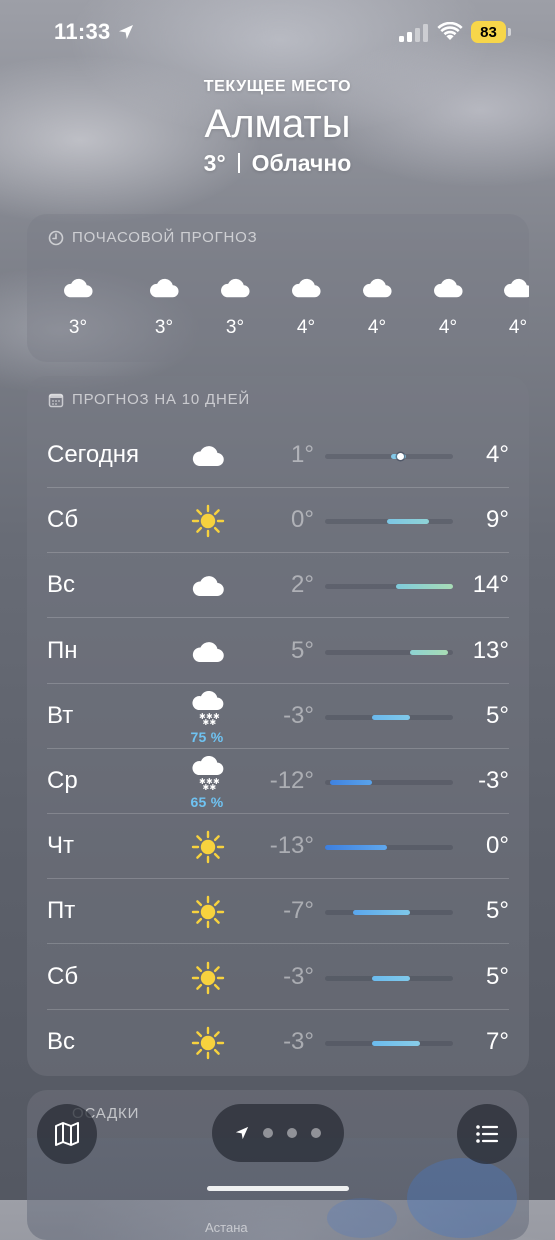 The height and width of the screenshot is (1240, 555). What do you see at coordinates (67, 1134) in the screenshot?
I see `map-button` at bounding box center [67, 1134].